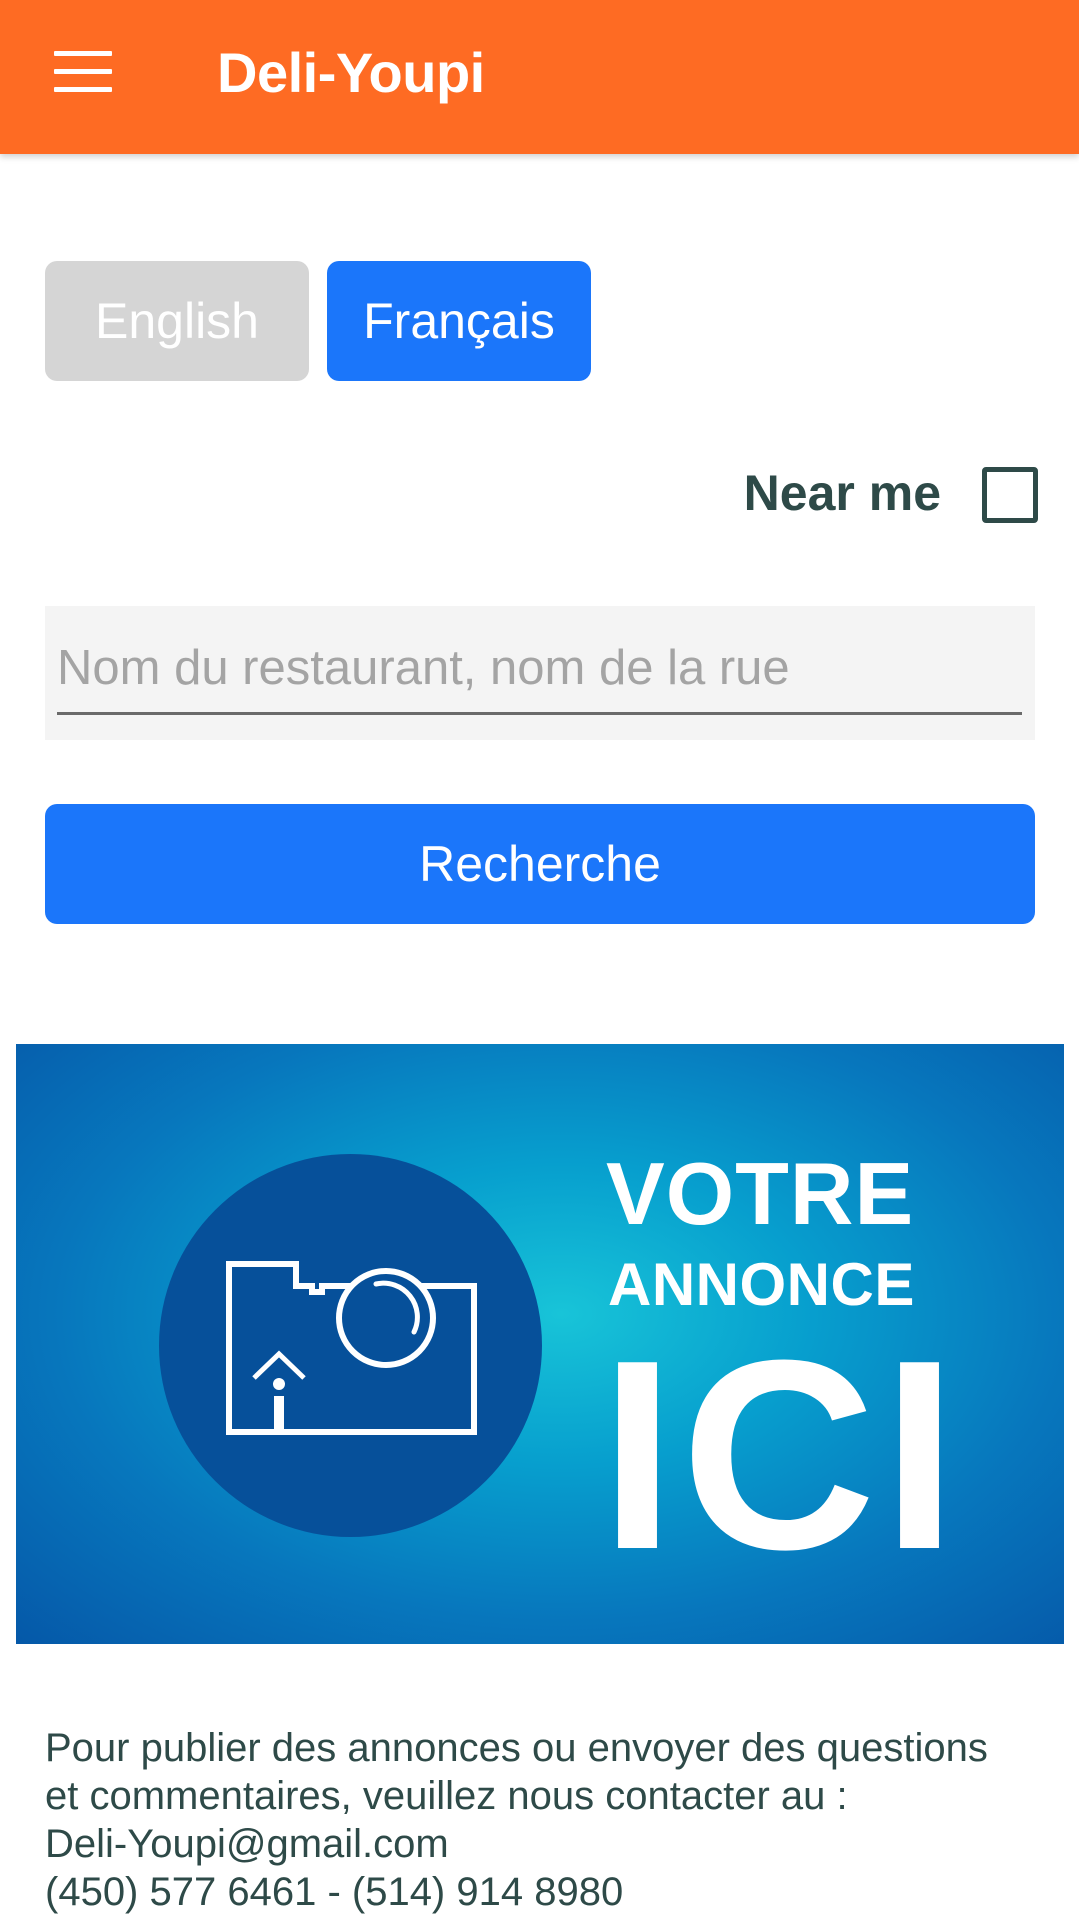  I want to click on ad-line-votre: VOTRE, so click(760, 1193).